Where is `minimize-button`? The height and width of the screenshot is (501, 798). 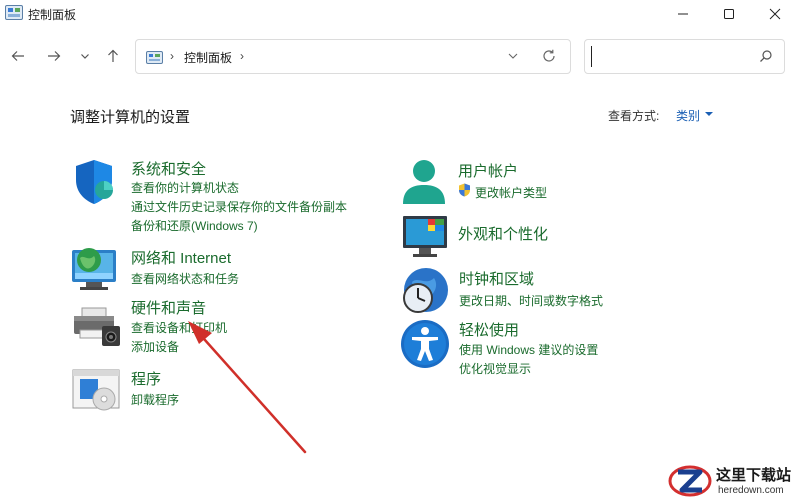 minimize-button is located at coordinates (683, 14).